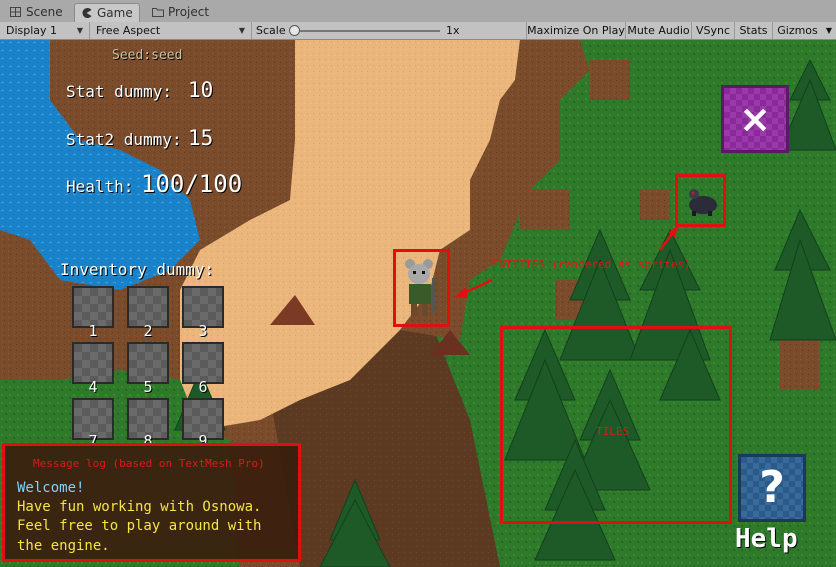 This screenshot has width=836, height=567. What do you see at coordinates (418, 11) in the screenshot?
I see `editor-tab-bar: Scene Game Project` at bounding box center [418, 11].